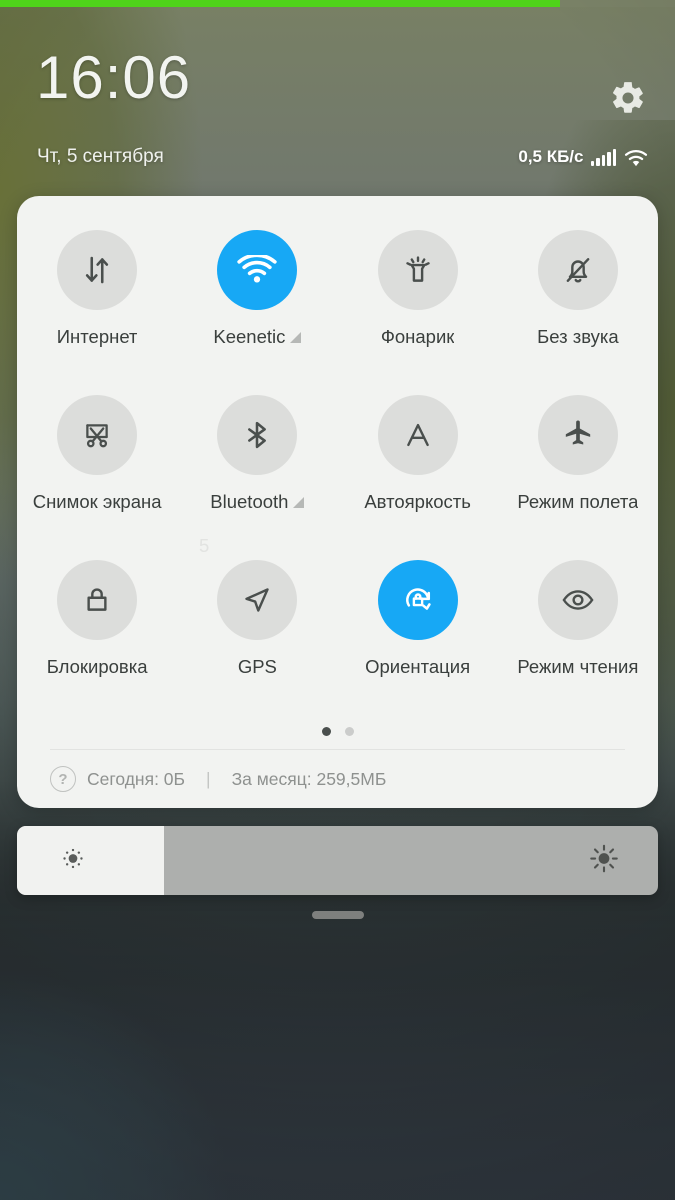 This screenshot has height=1200, width=675. I want to click on auto-brightness-icon, so click(417, 435).